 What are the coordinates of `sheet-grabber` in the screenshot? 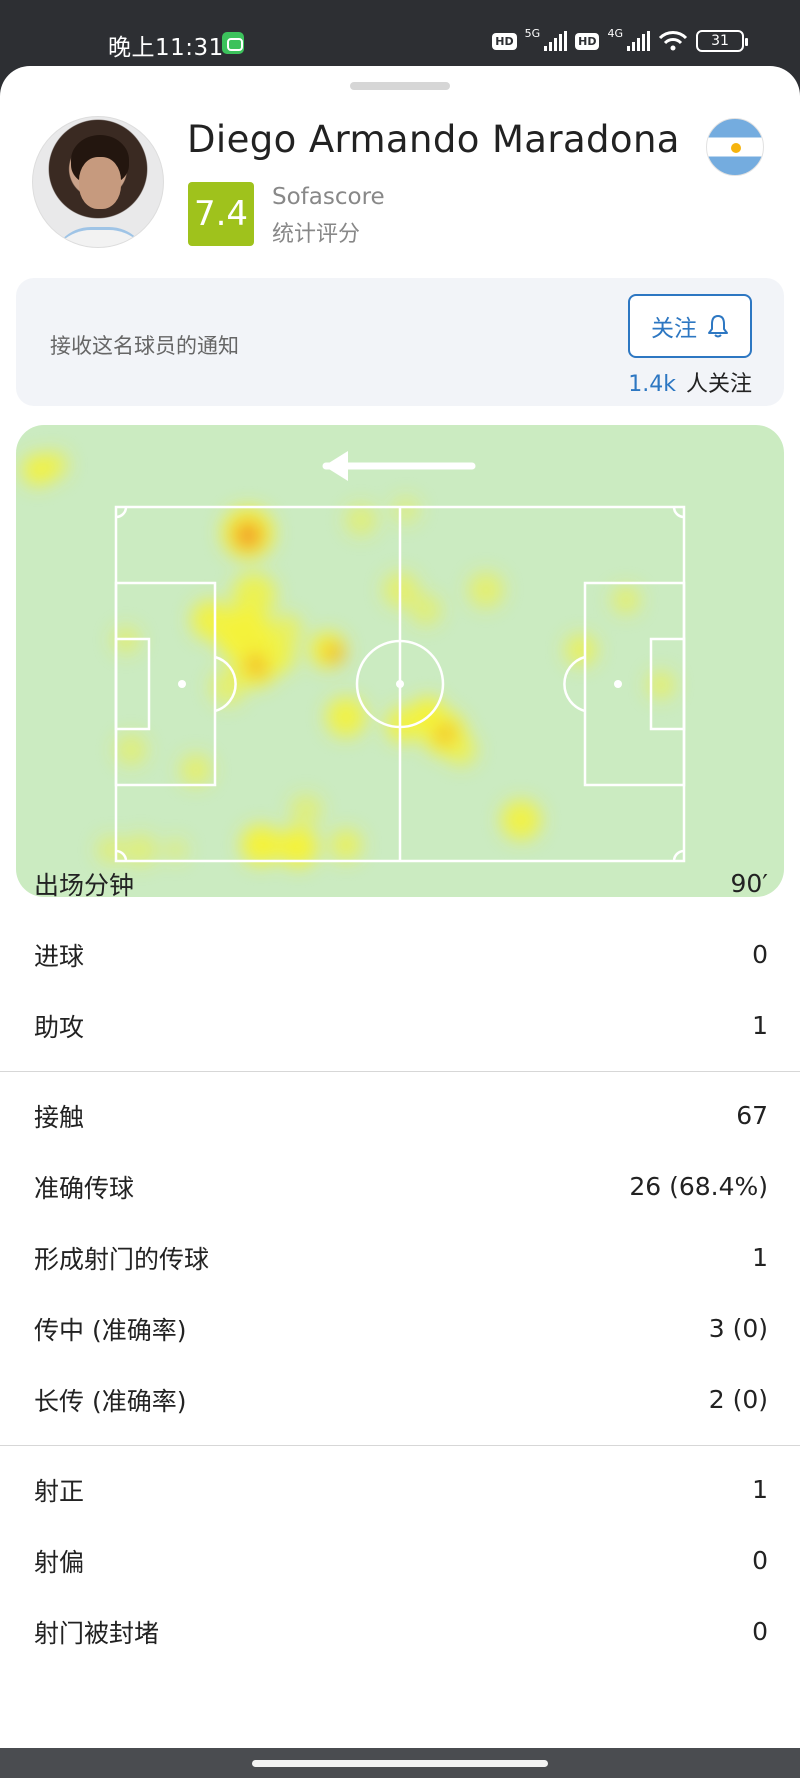 It's located at (400, 86).